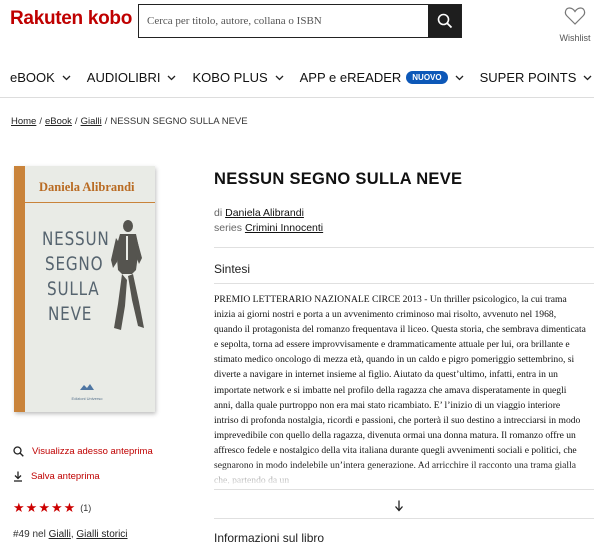  I want to click on wishlist-button: Wishlist, so click(575, 24).